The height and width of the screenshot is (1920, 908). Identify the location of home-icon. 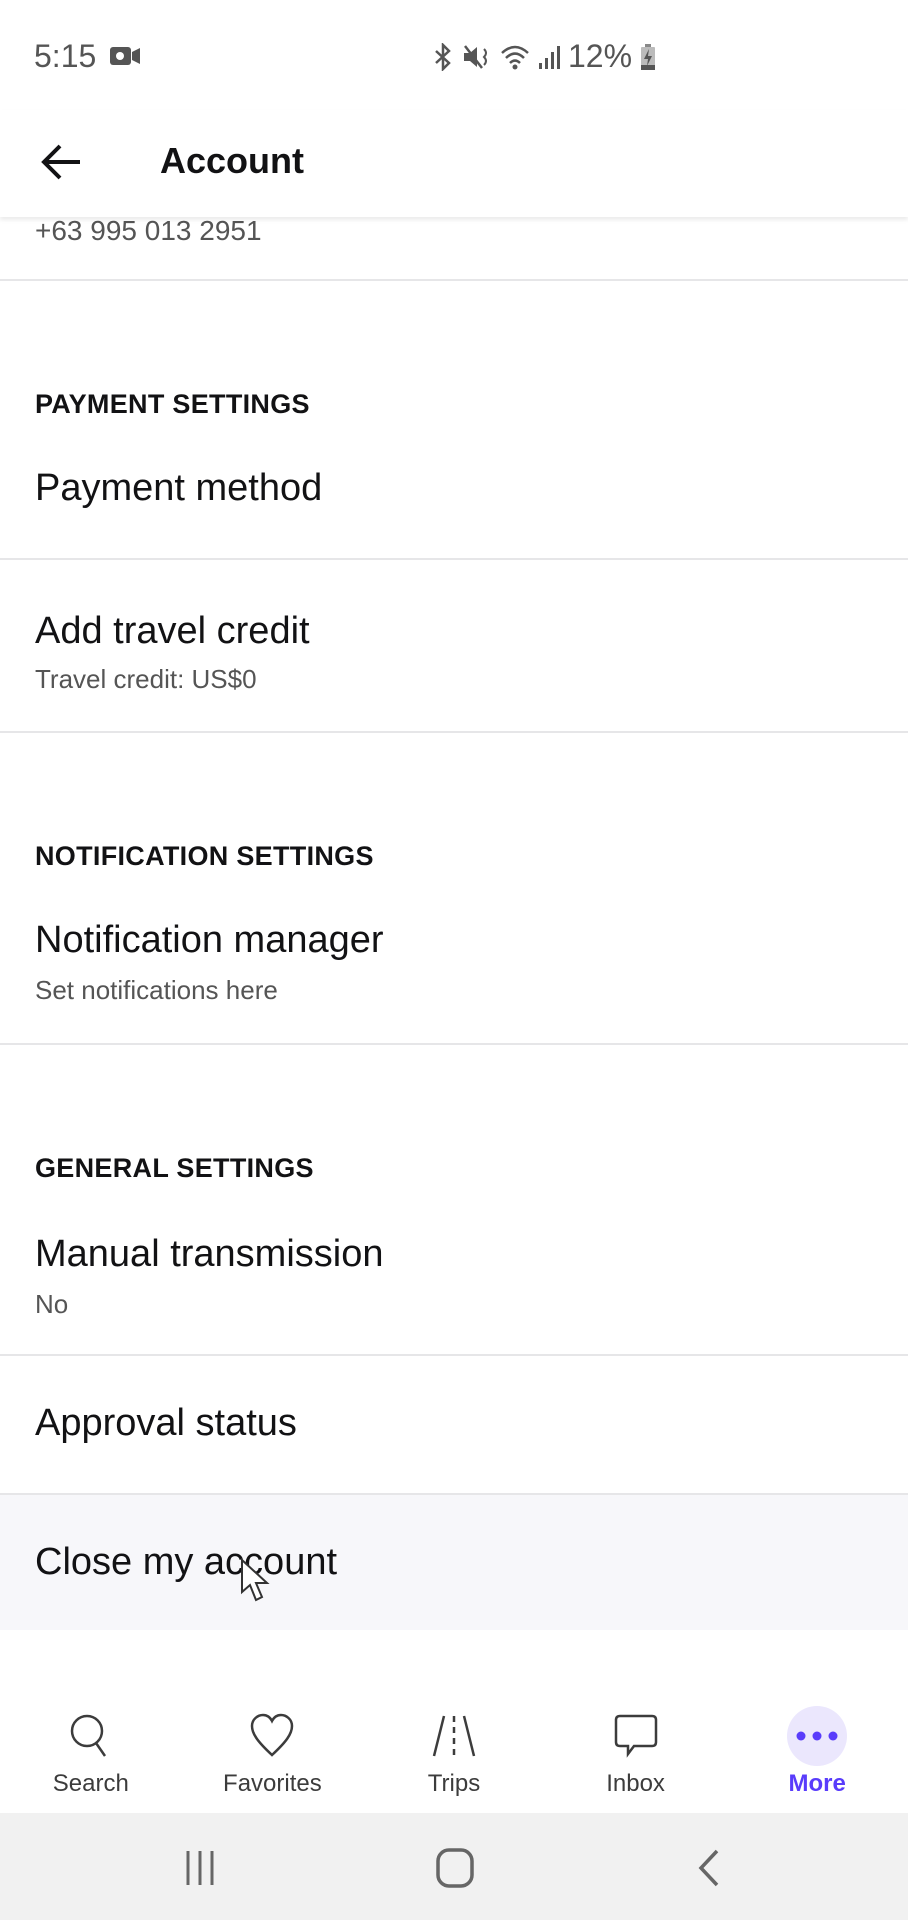
(455, 1868).